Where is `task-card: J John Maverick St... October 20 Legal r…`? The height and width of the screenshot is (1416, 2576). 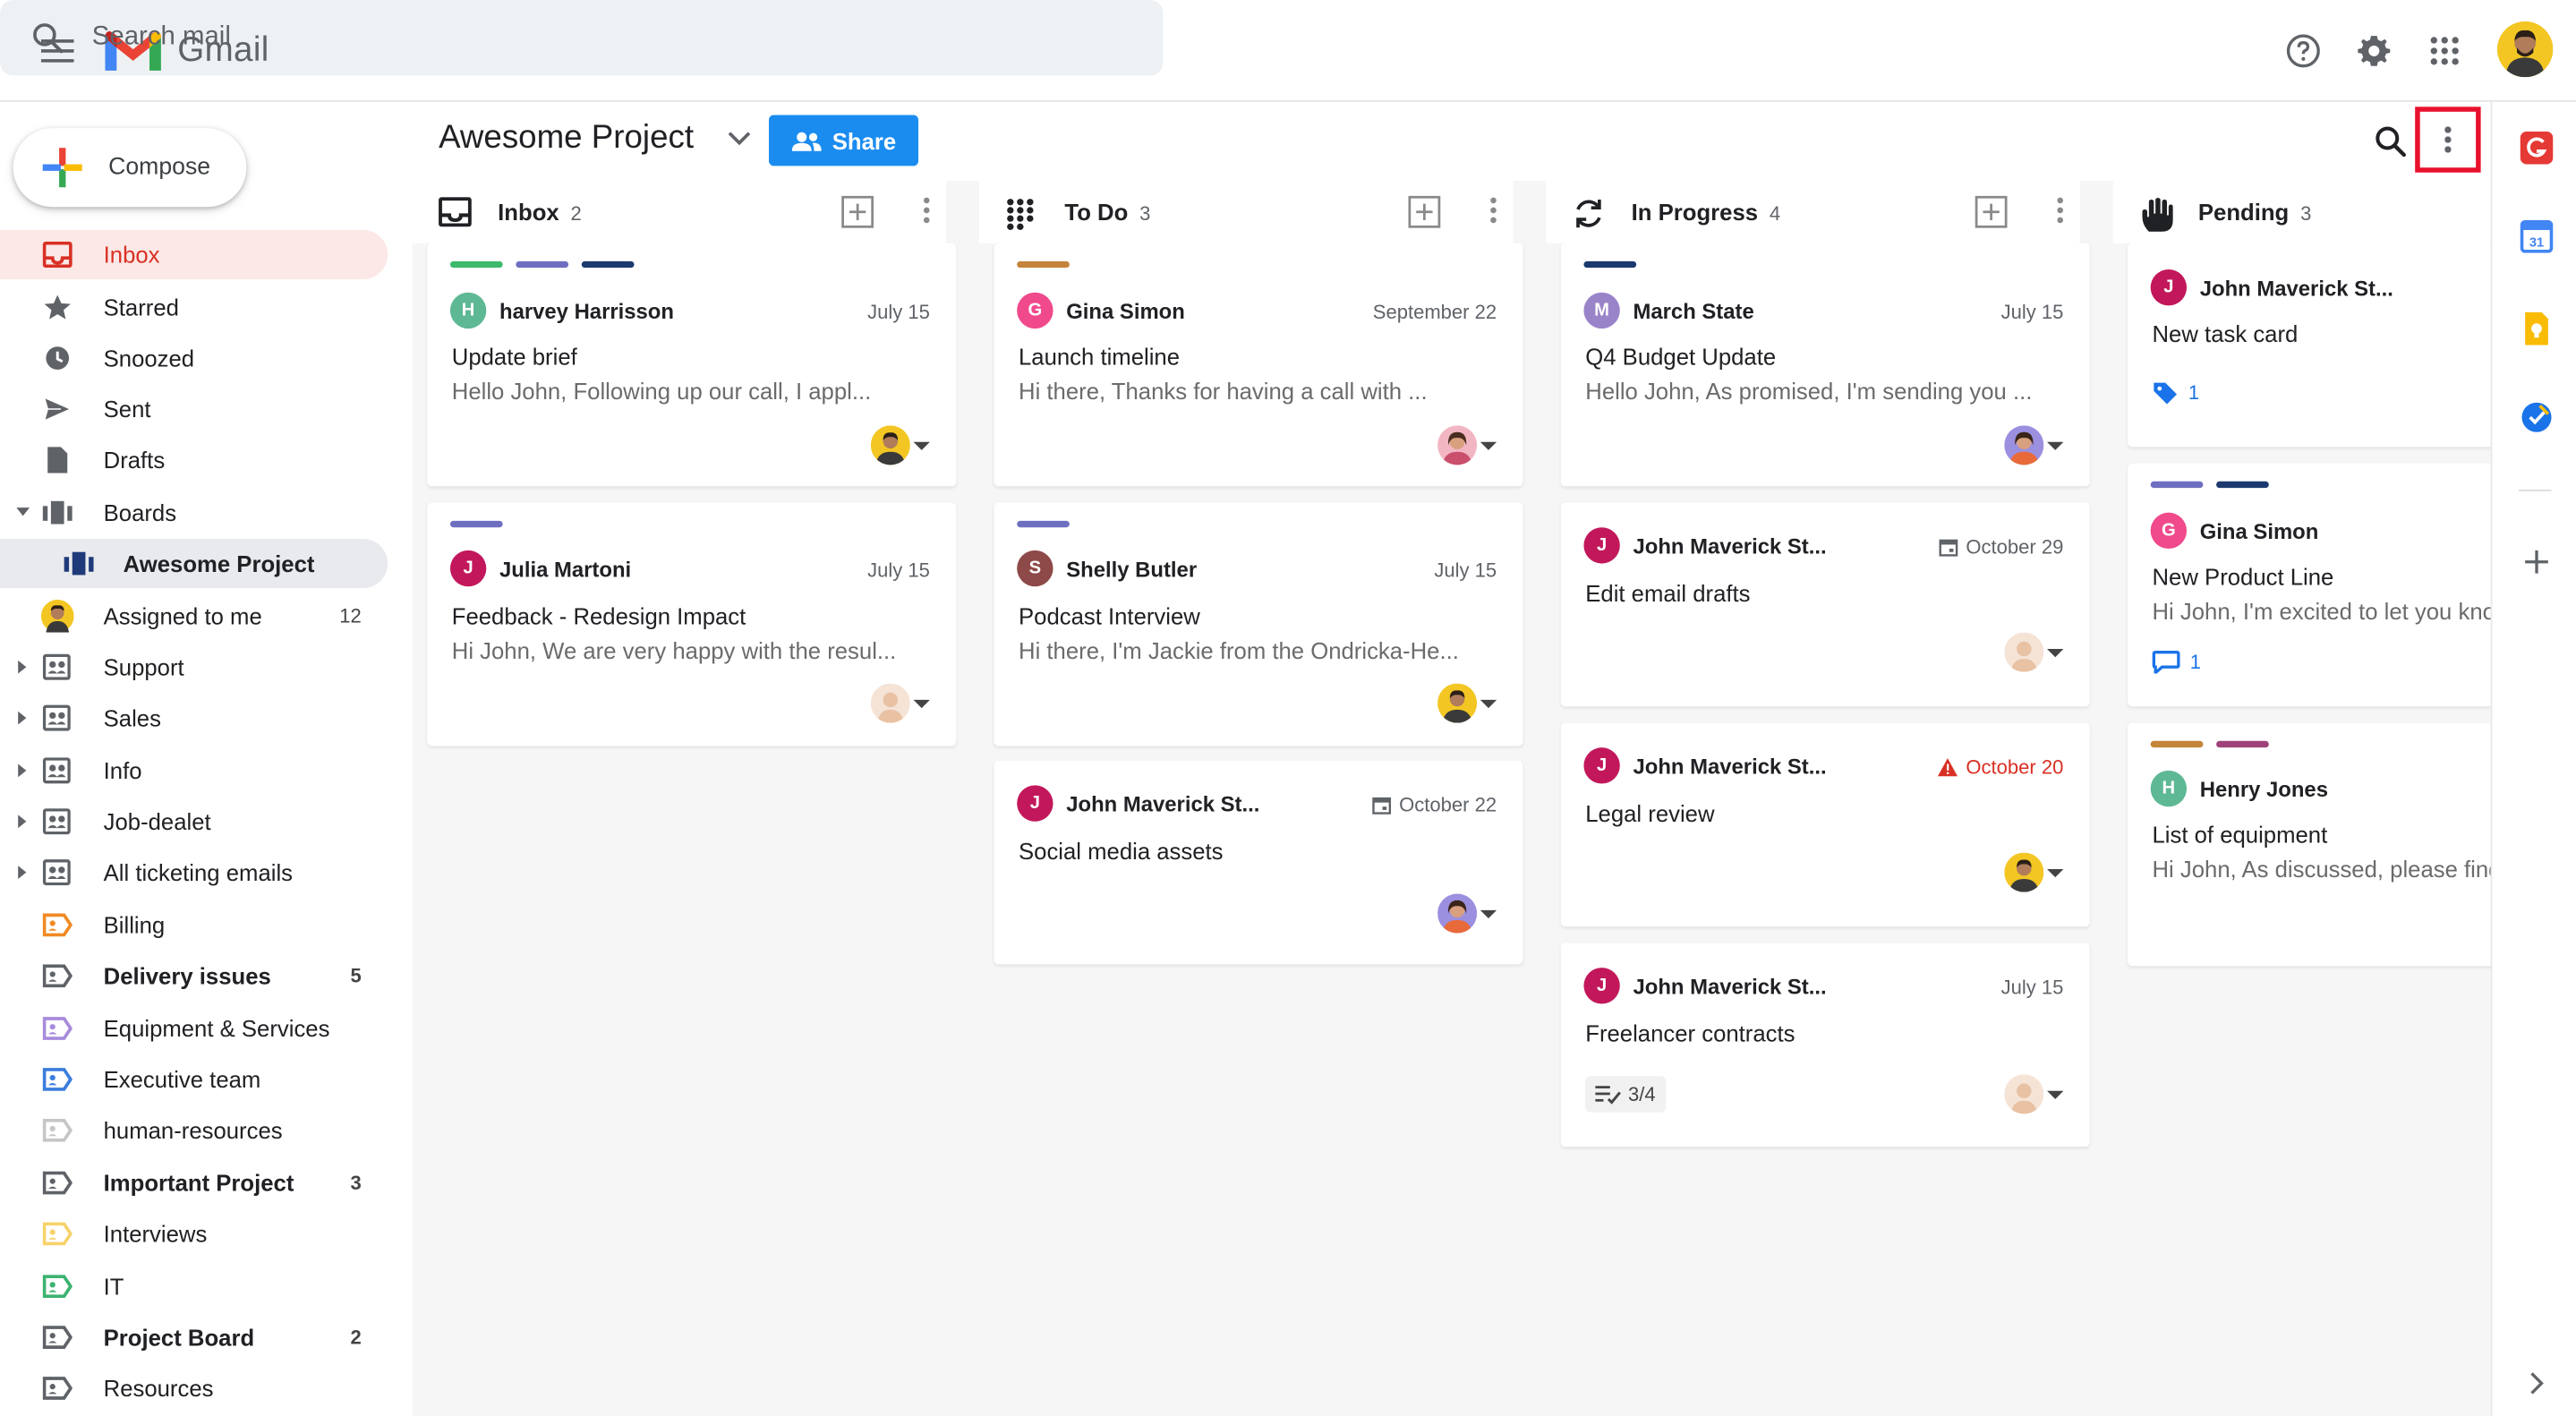
task-card: J John Maverick St... October 20 Legal r… is located at coordinates (1825, 824).